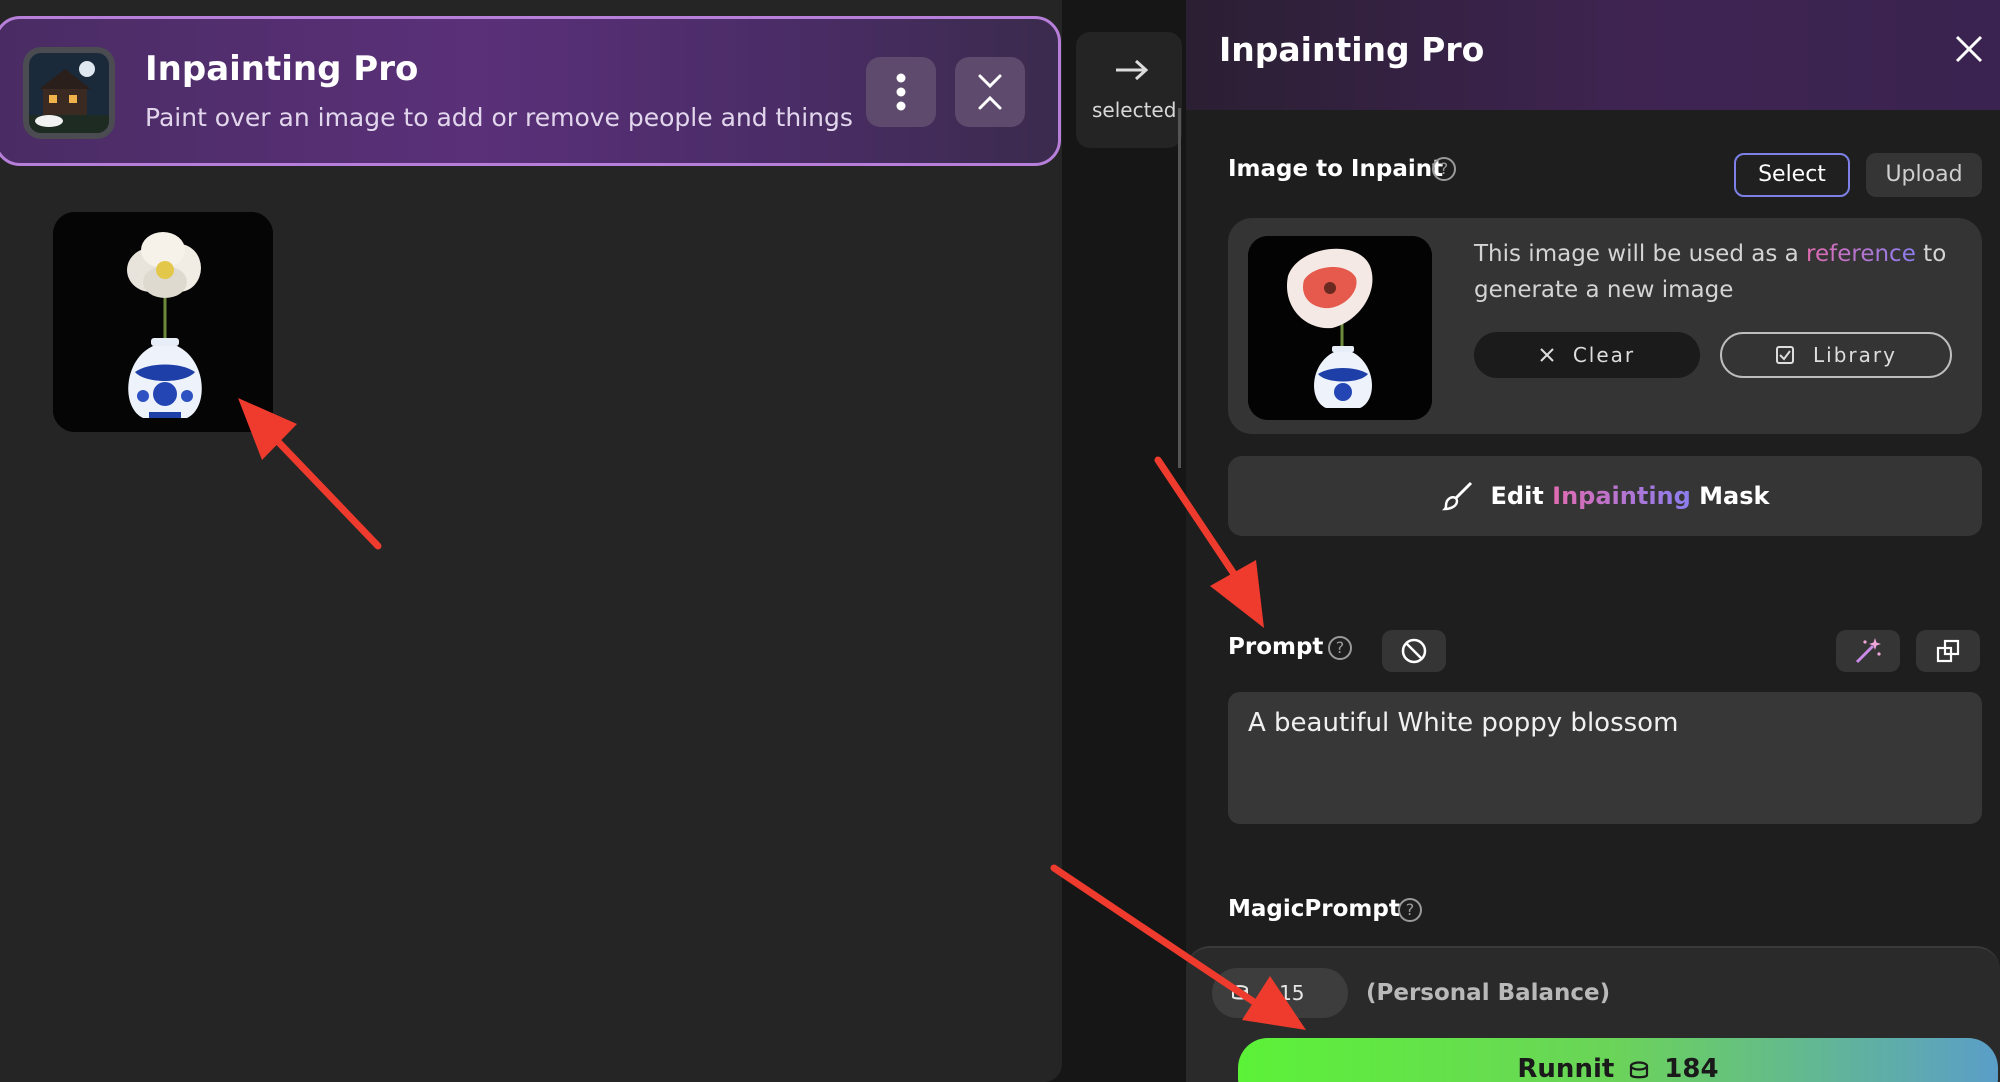 The image size is (2000, 1082). I want to click on runnit-cost: 184, so click(1691, 1068).